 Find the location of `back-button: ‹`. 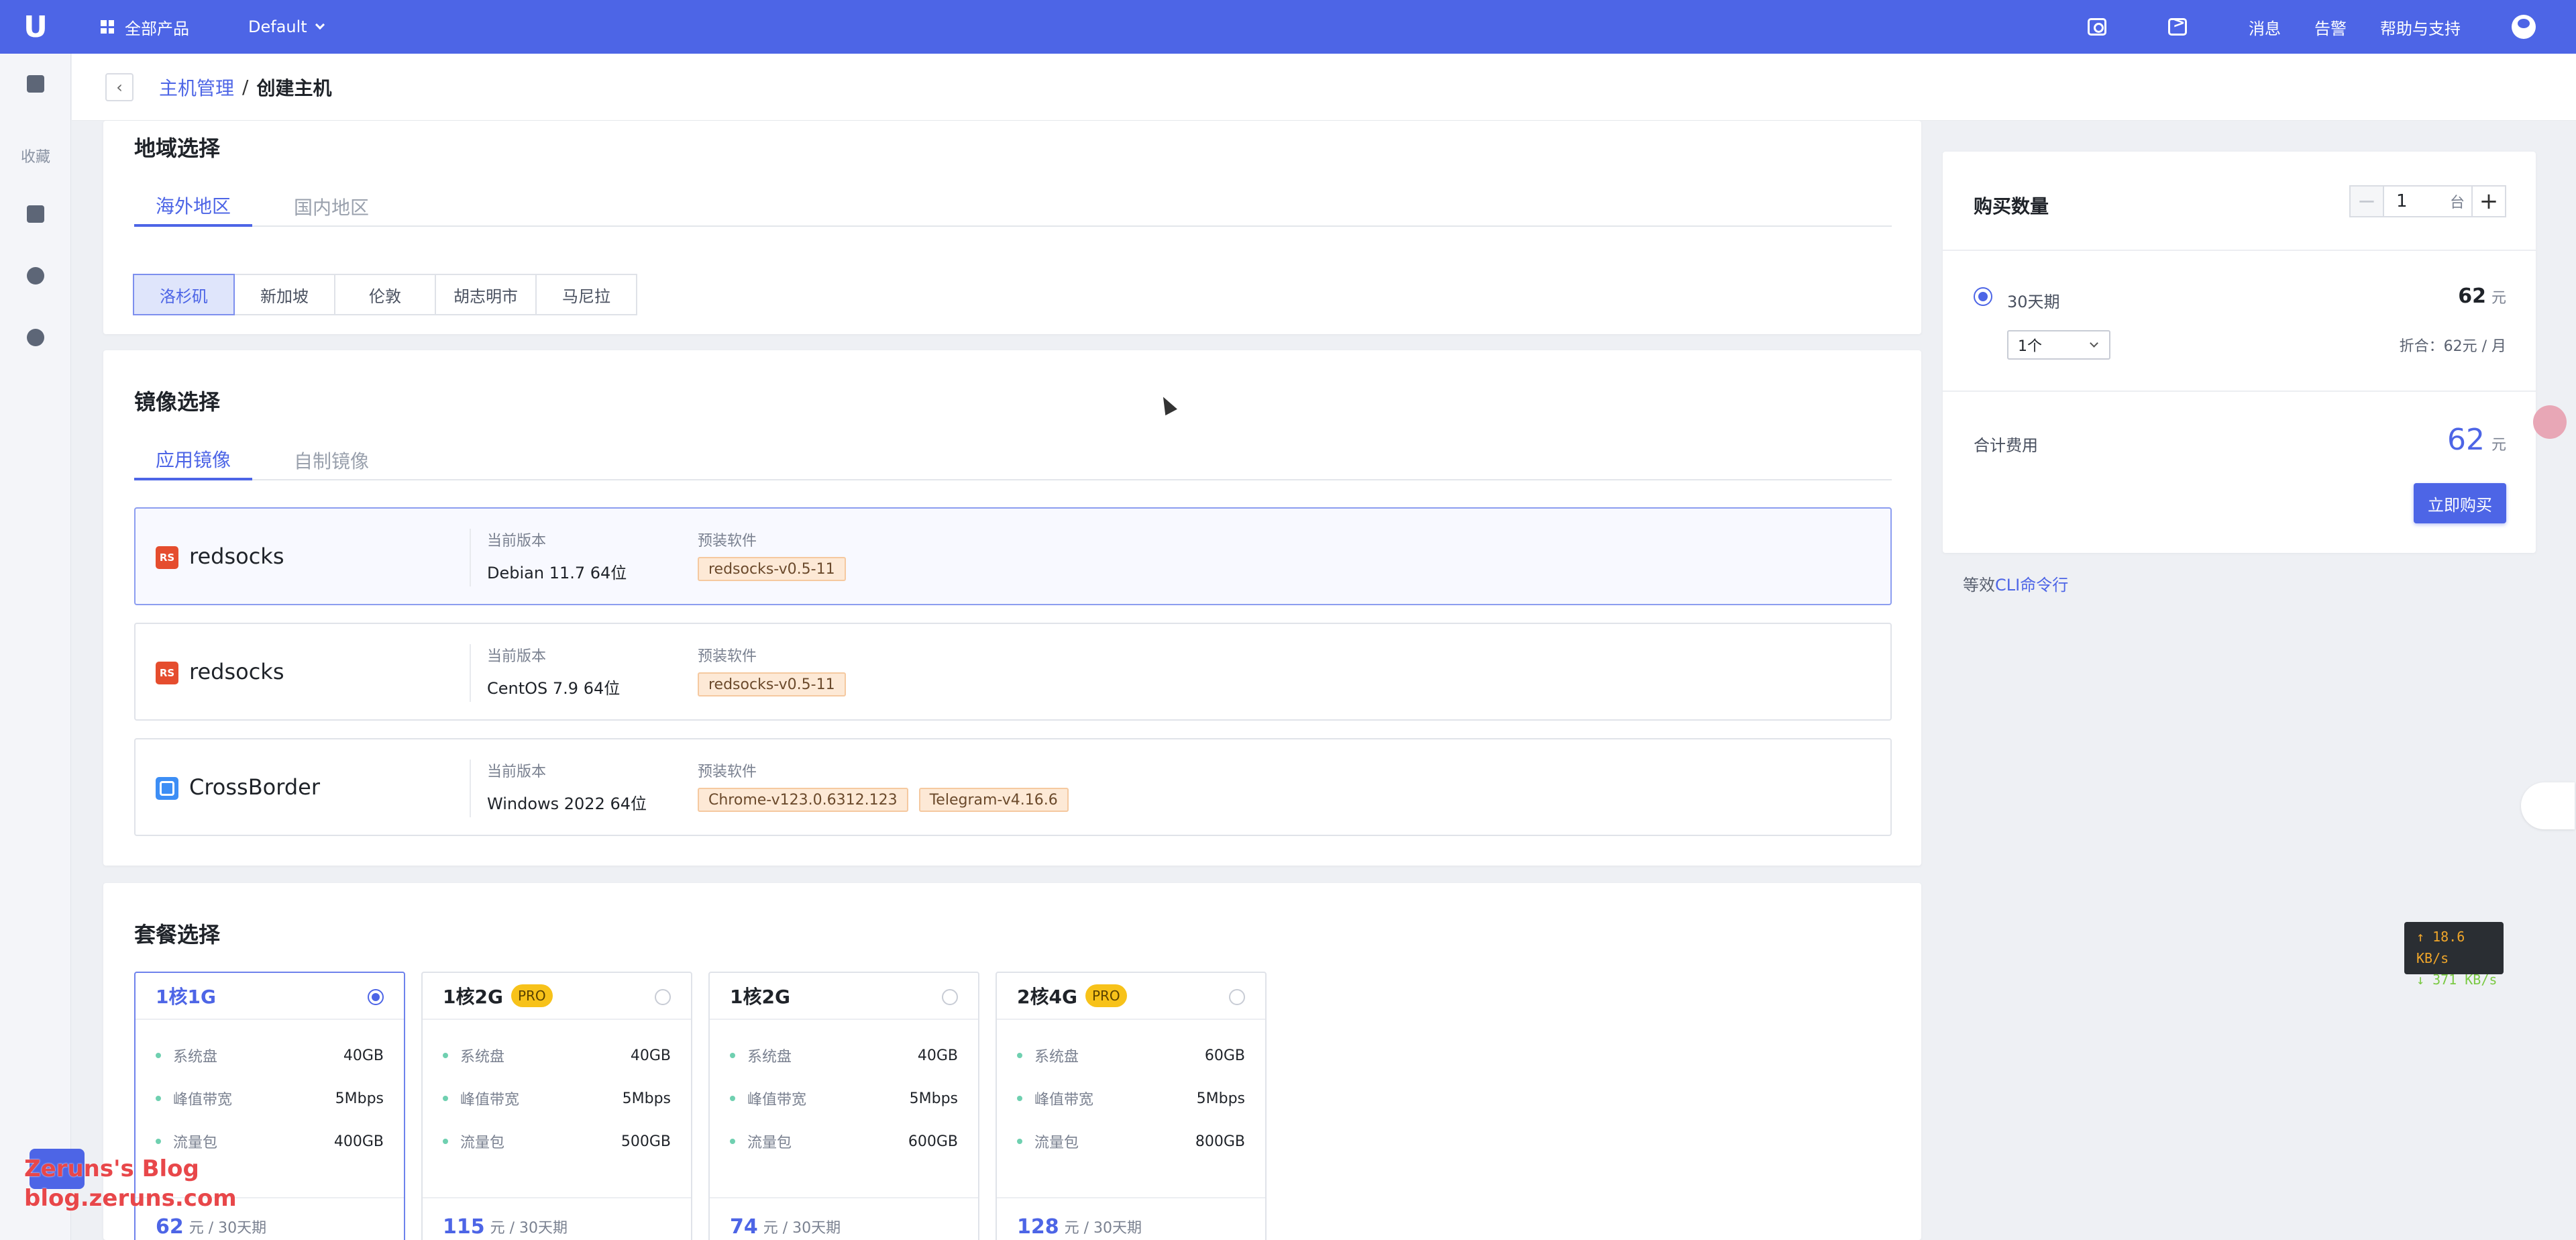

back-button: ‹ is located at coordinates (119, 86).